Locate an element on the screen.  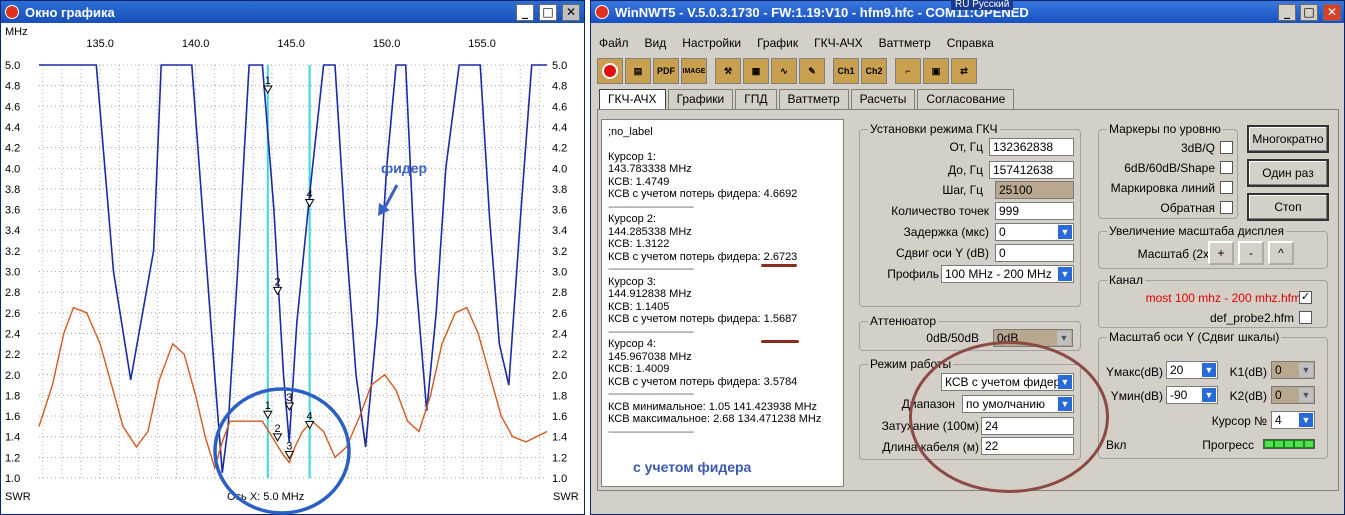
y-tick-label-left: 2.2 is located at coordinates (12, 355).